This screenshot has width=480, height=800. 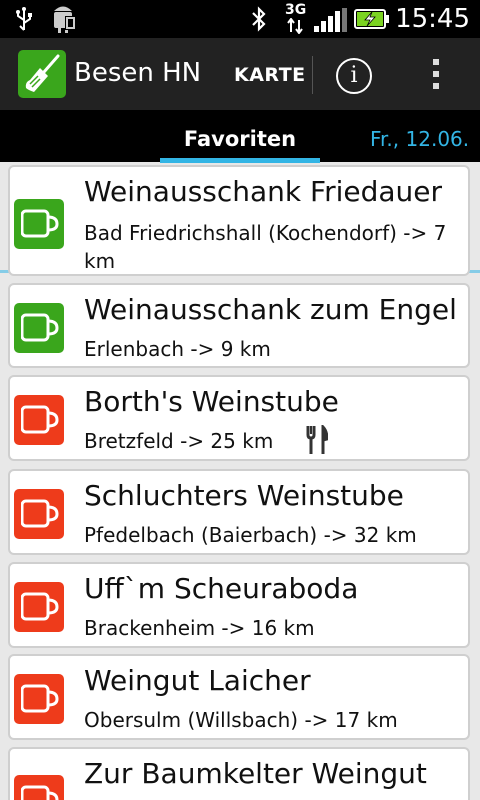 What do you see at coordinates (241, 720) in the screenshot?
I see `item-subtitle: Obersulm (Willsbach) -> 17 km` at bounding box center [241, 720].